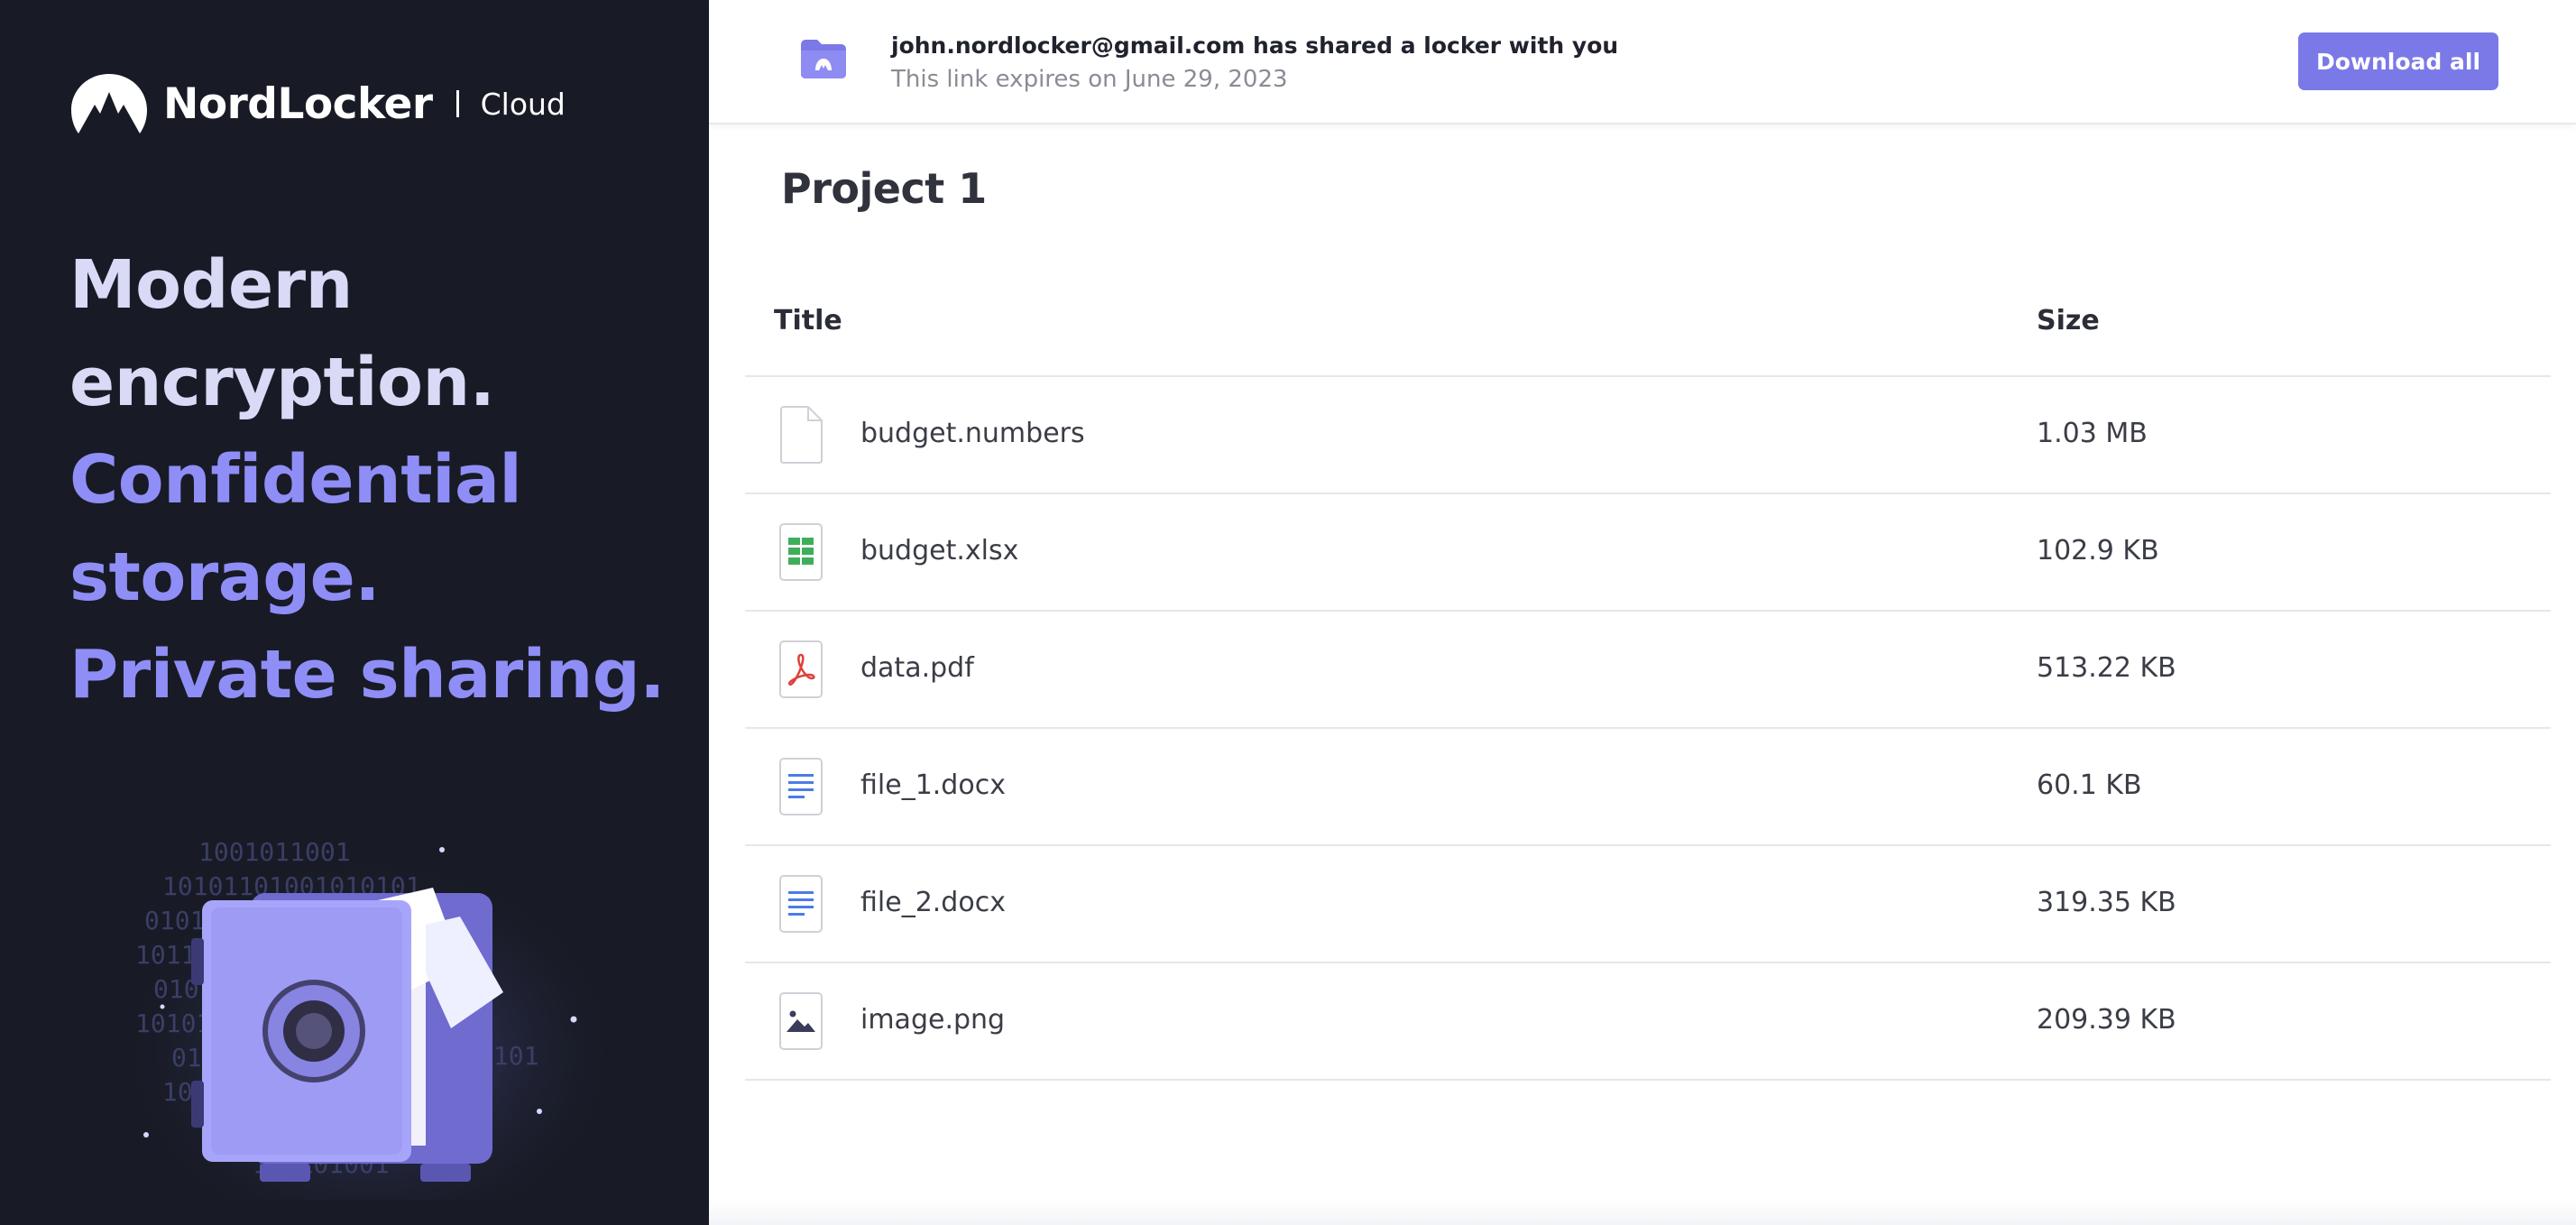 The height and width of the screenshot is (1225, 2576). I want to click on brand: NordLocker Cloud, so click(317, 104).